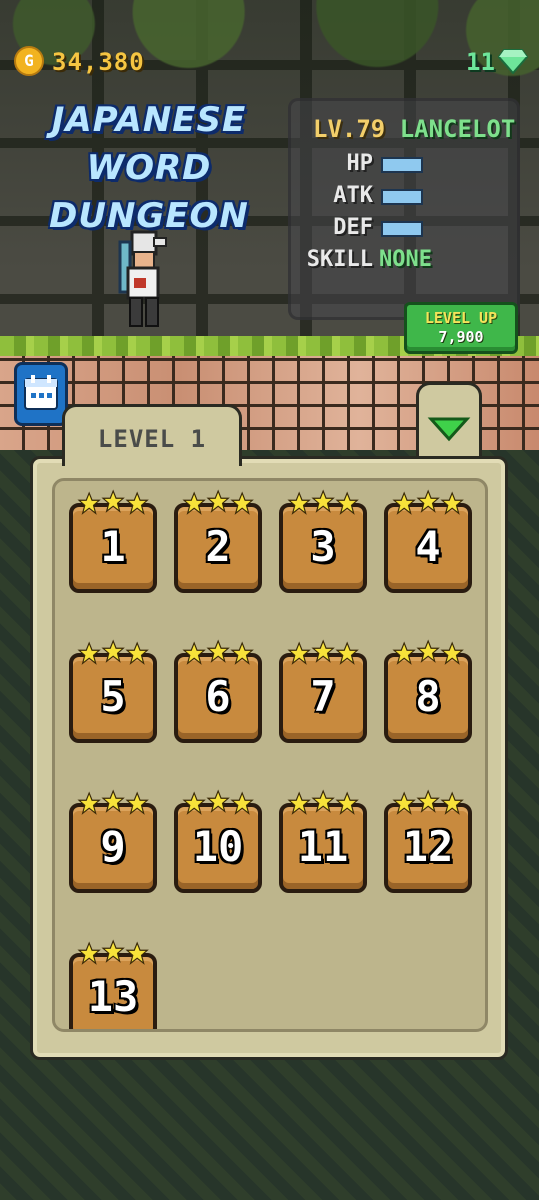 This screenshot has width=539, height=1200. I want to click on level-card: 5, so click(113, 691).